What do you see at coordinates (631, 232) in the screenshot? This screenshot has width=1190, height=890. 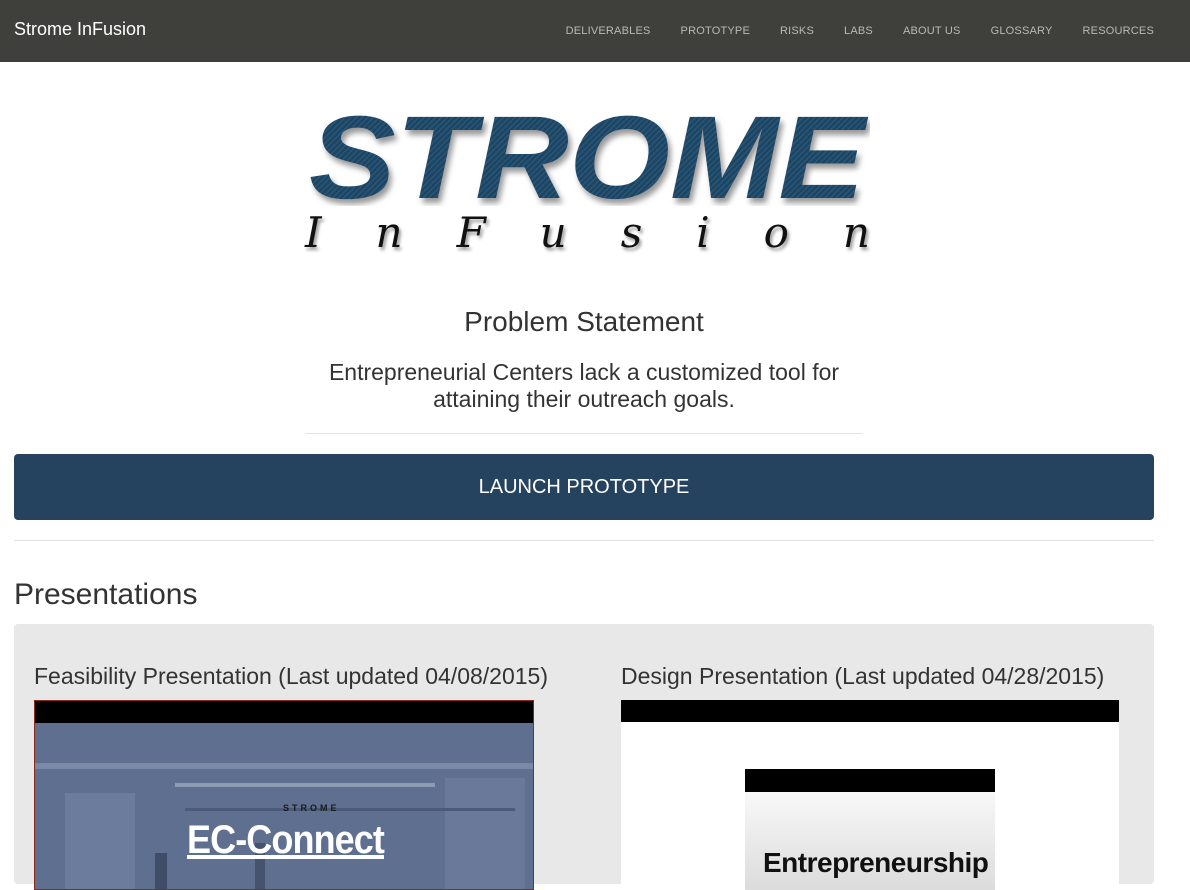 I see `logo-letter: s` at bounding box center [631, 232].